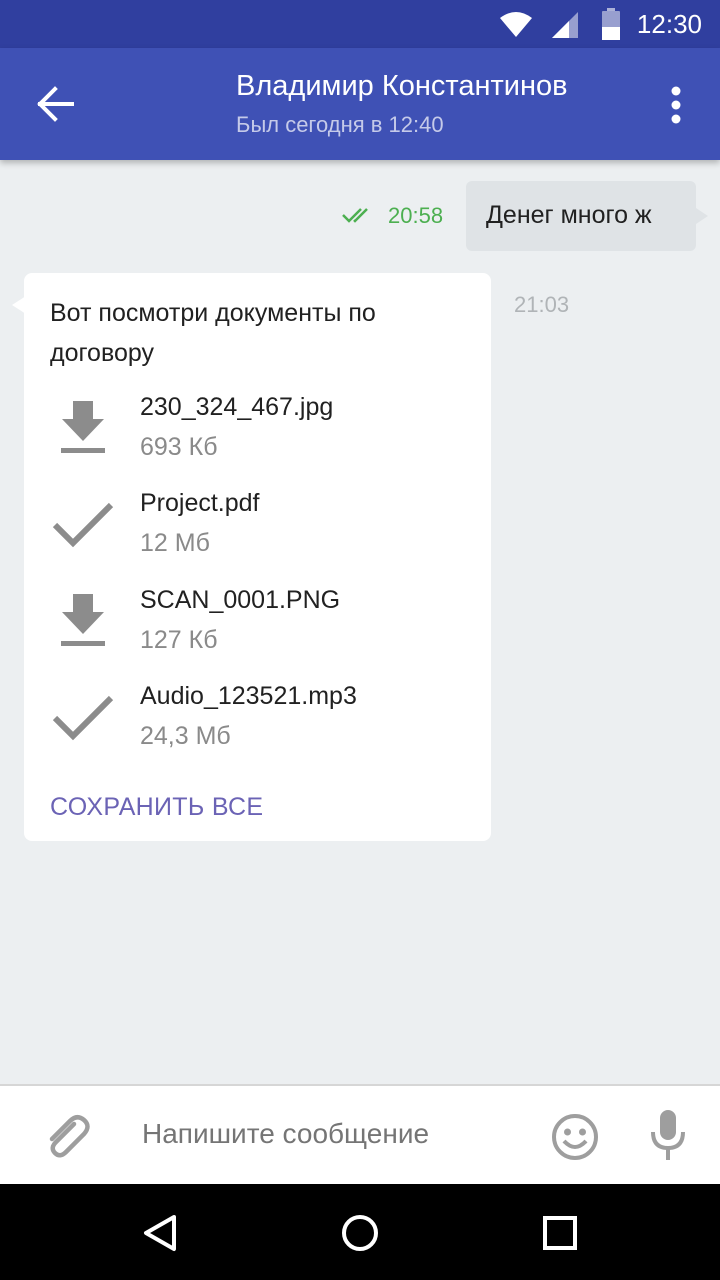 Image resolution: width=720 pixels, height=1280 pixels. What do you see at coordinates (156, 807) in the screenshot?
I see `save-all-button: СОХРАНИТЬ ВСЕ` at bounding box center [156, 807].